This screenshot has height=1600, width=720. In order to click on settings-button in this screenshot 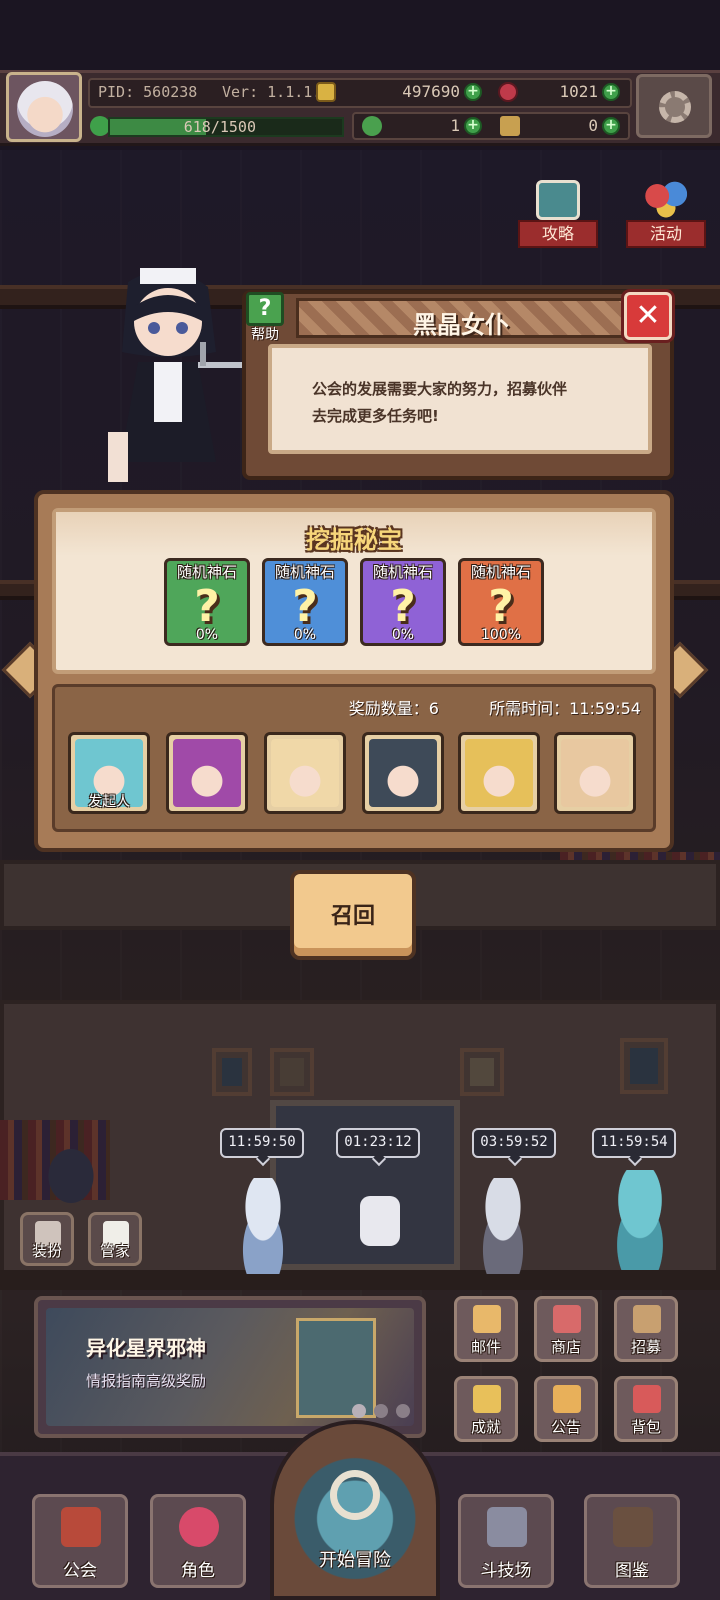, I will do `click(674, 106)`.